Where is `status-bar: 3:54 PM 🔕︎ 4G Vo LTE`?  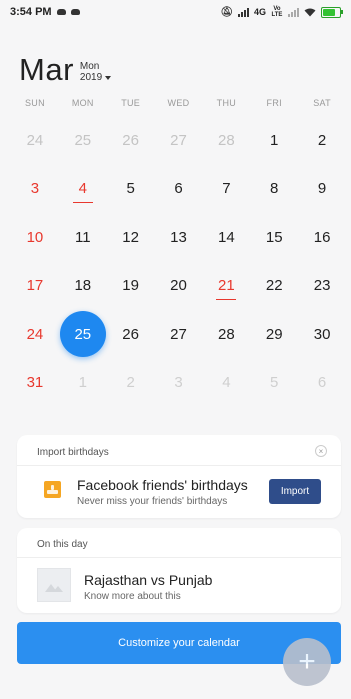
status-bar: 3:54 PM 🔕︎ 4G Vo LTE is located at coordinates (175, 12).